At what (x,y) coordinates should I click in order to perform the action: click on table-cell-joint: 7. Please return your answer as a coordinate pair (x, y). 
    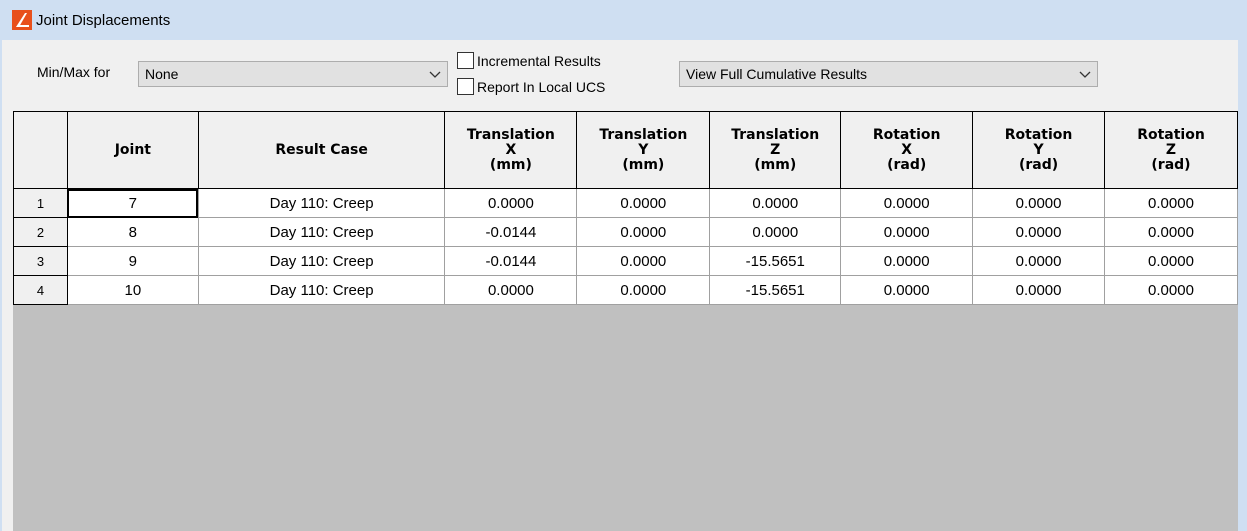
    Looking at the image, I should click on (132, 203).